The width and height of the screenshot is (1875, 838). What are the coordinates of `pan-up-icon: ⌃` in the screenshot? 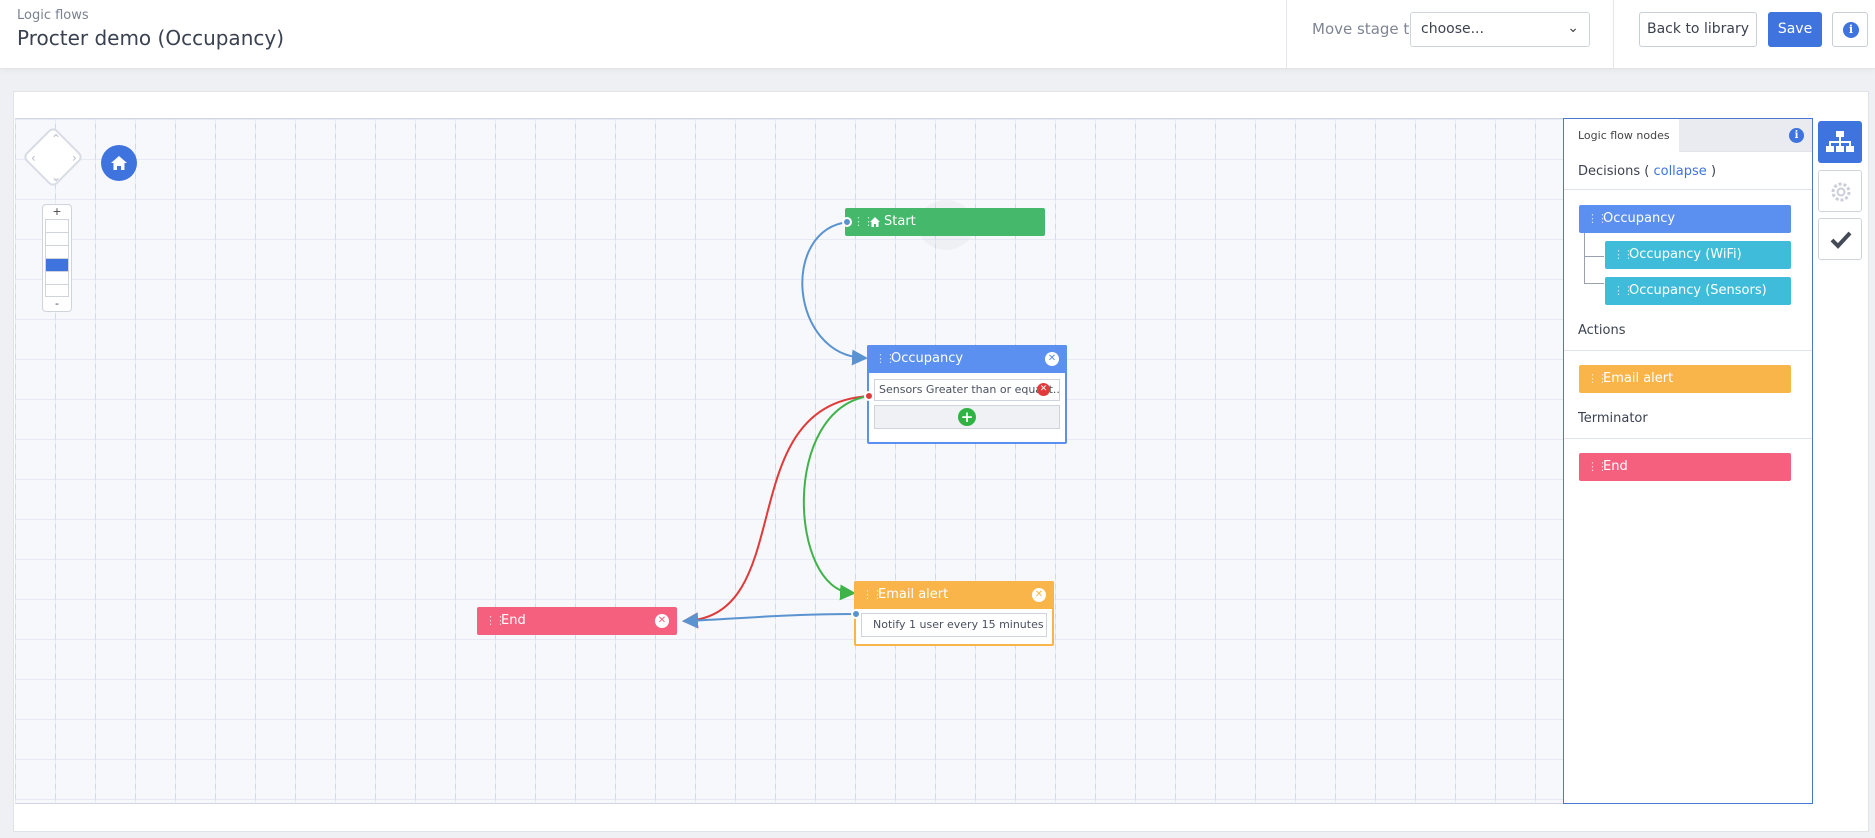 It's located at (56, 139).